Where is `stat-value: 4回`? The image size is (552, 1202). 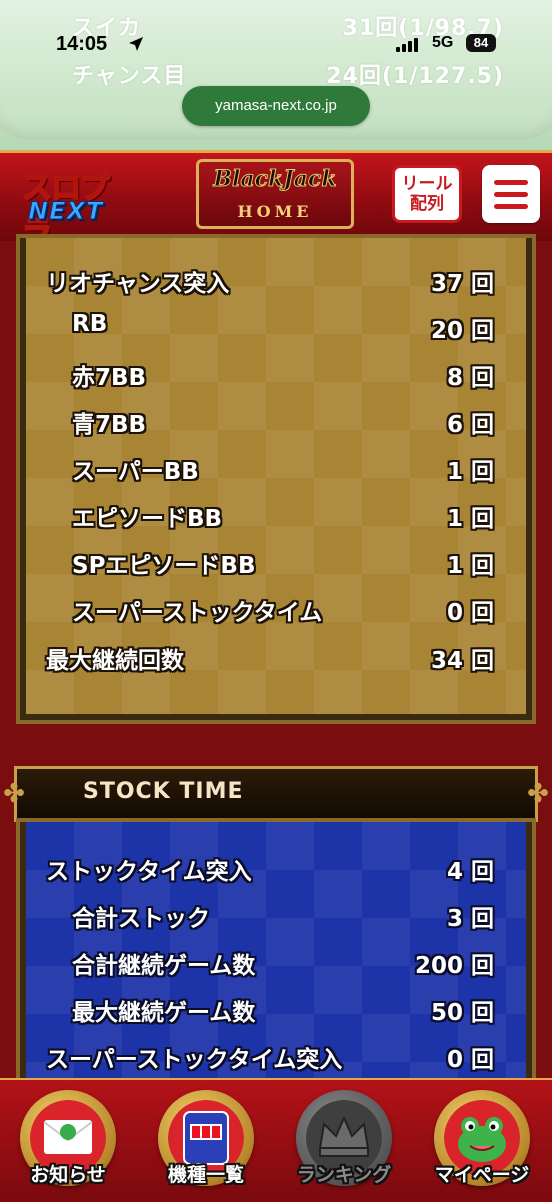 stat-value: 4回 is located at coordinates (470, 872).